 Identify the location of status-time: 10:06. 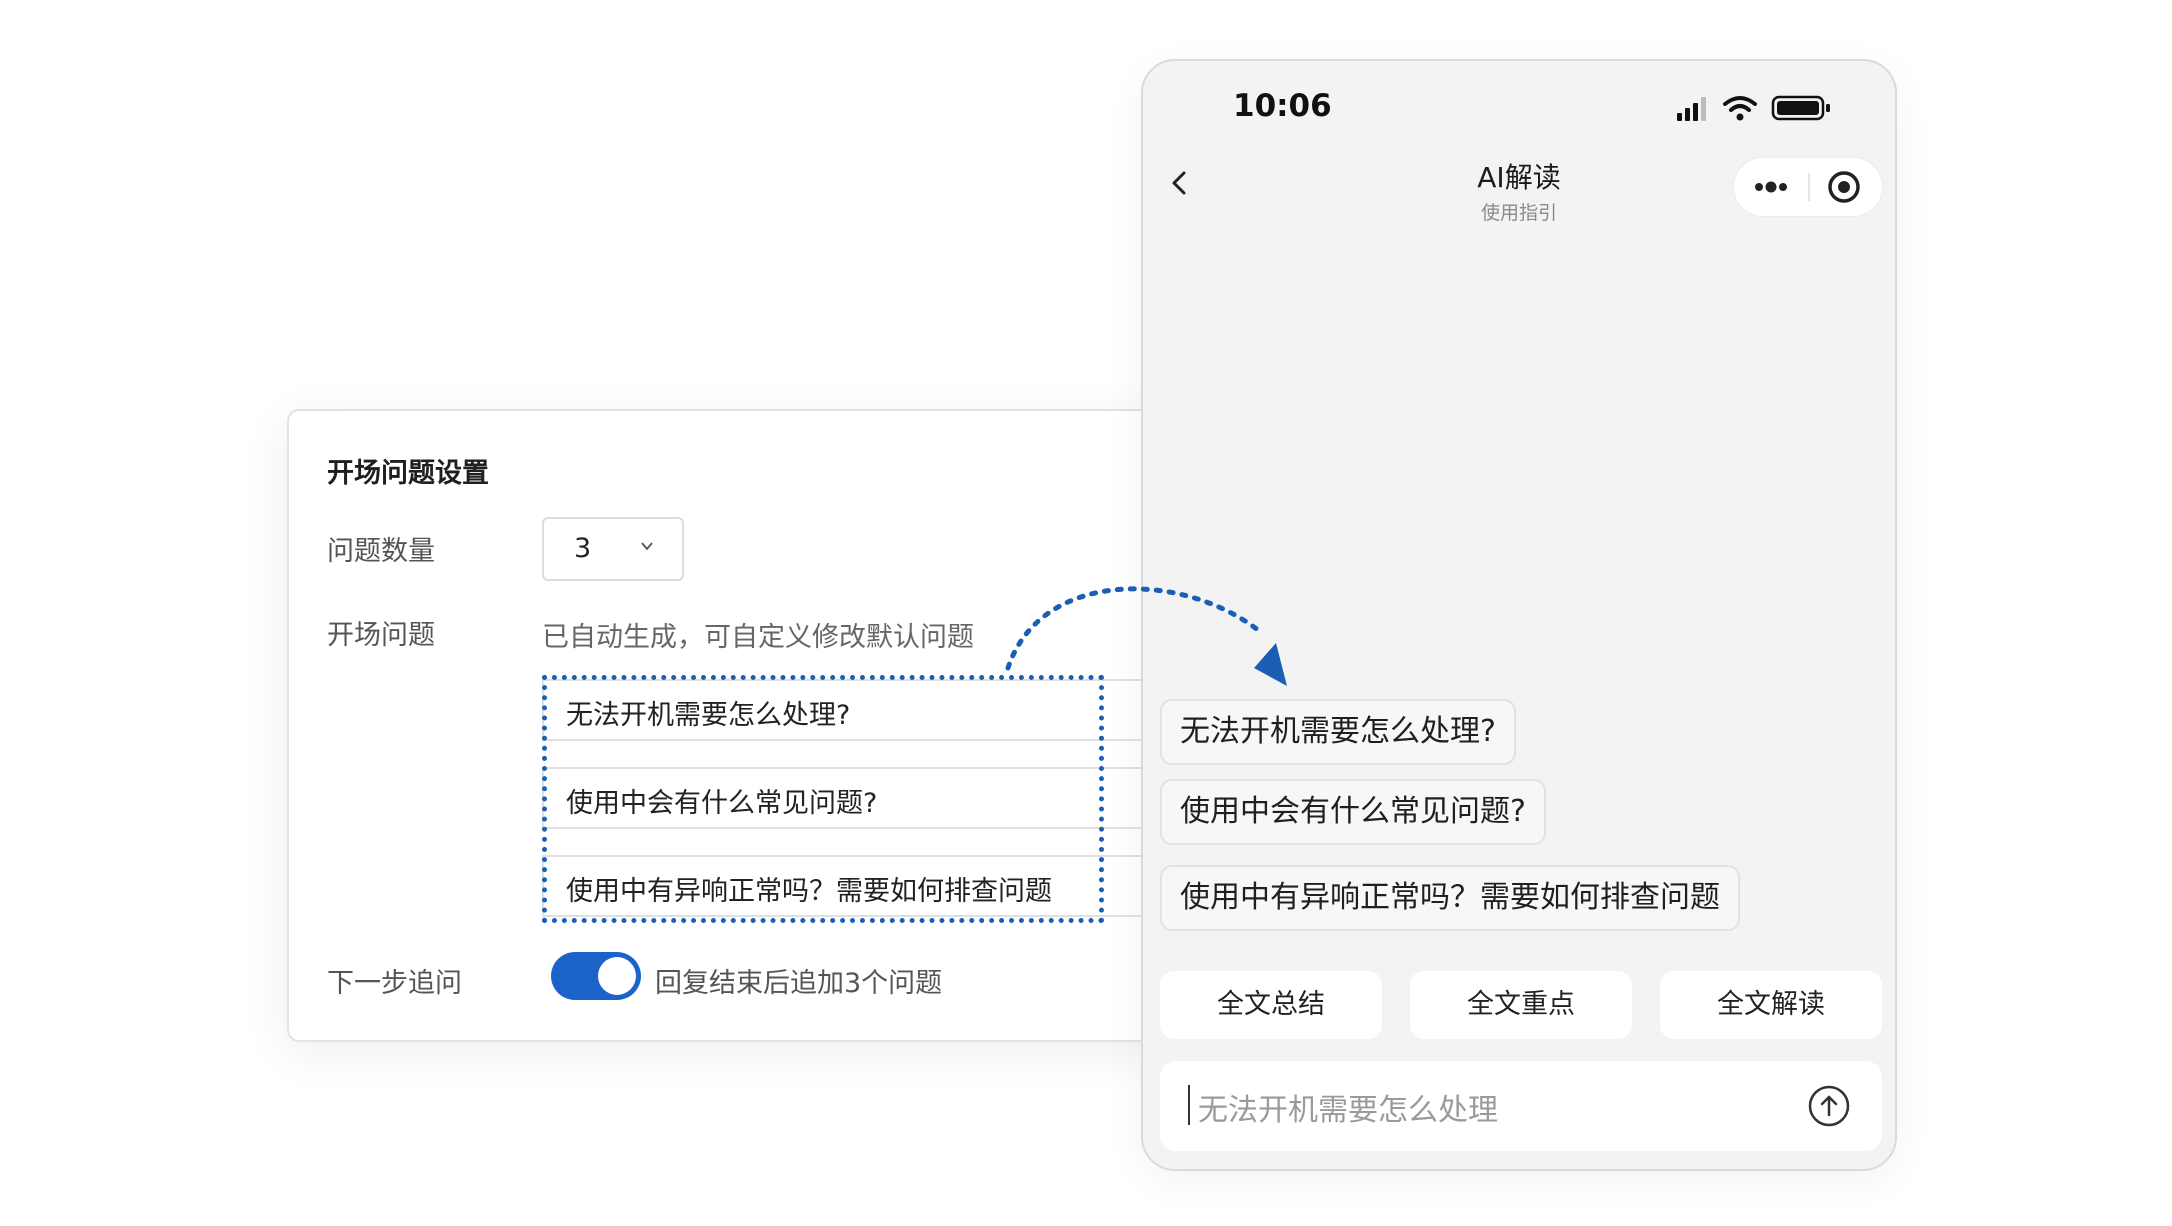
(1282, 106).